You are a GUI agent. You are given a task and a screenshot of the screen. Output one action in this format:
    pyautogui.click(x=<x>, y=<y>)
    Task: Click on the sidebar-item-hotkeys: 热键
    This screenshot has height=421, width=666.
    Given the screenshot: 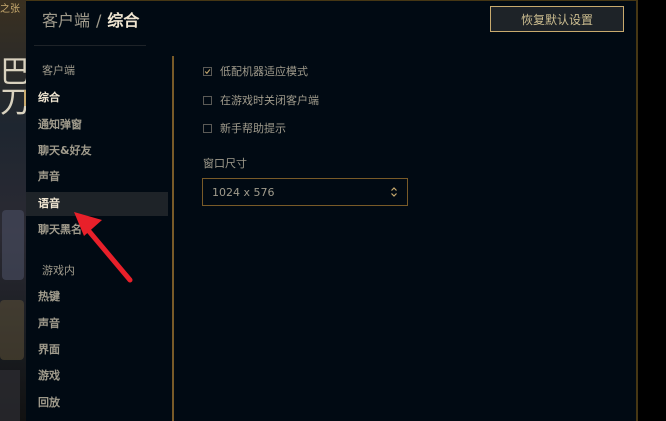 What is the action you would take?
    pyautogui.click(x=97, y=297)
    